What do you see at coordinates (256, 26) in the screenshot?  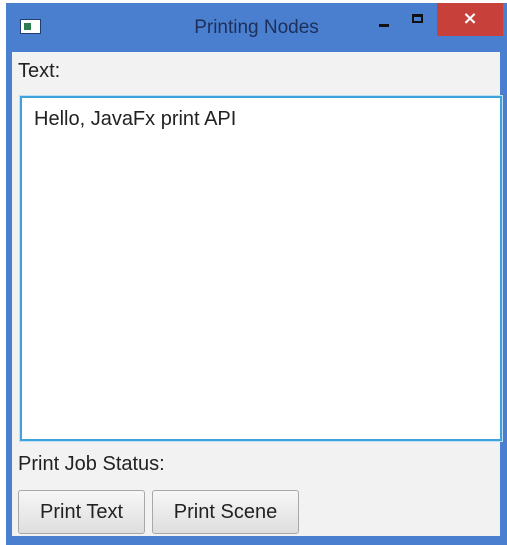 I see `title-bar: Printing Nodes ×` at bounding box center [256, 26].